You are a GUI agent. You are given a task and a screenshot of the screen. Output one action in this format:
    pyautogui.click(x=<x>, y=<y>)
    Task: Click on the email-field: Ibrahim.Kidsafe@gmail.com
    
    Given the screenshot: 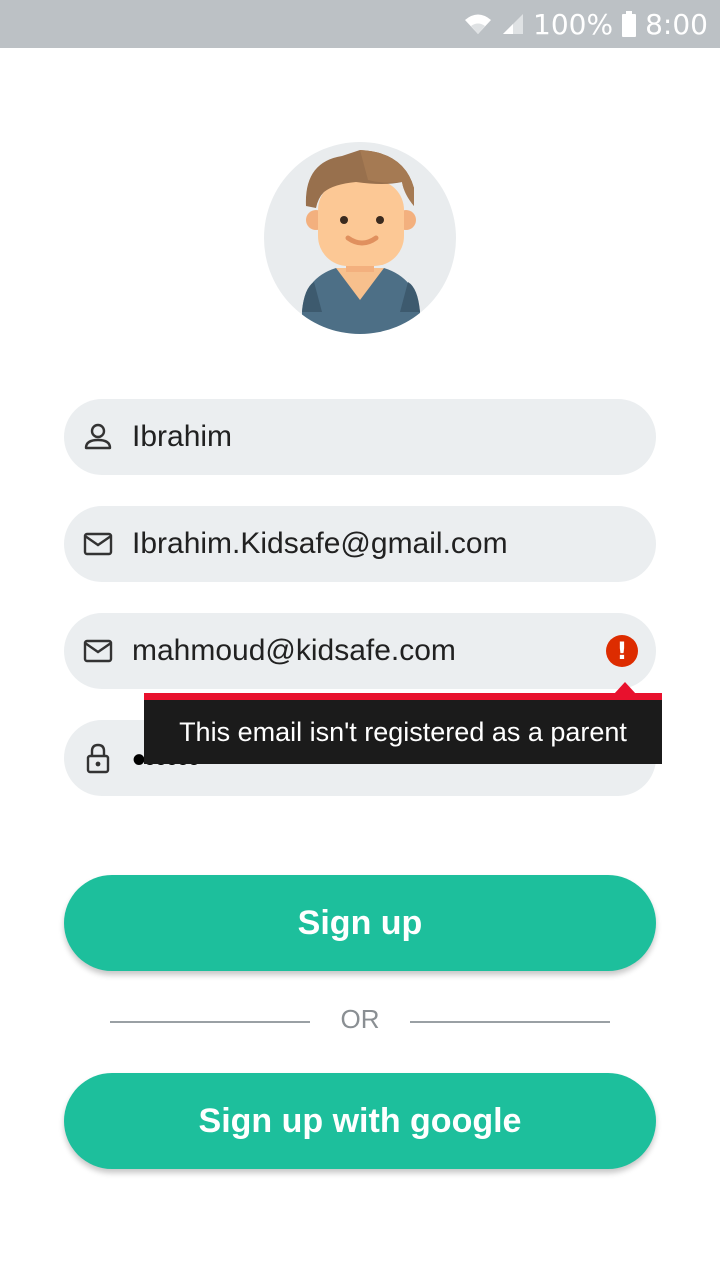 What is the action you would take?
    pyautogui.click(x=360, y=544)
    